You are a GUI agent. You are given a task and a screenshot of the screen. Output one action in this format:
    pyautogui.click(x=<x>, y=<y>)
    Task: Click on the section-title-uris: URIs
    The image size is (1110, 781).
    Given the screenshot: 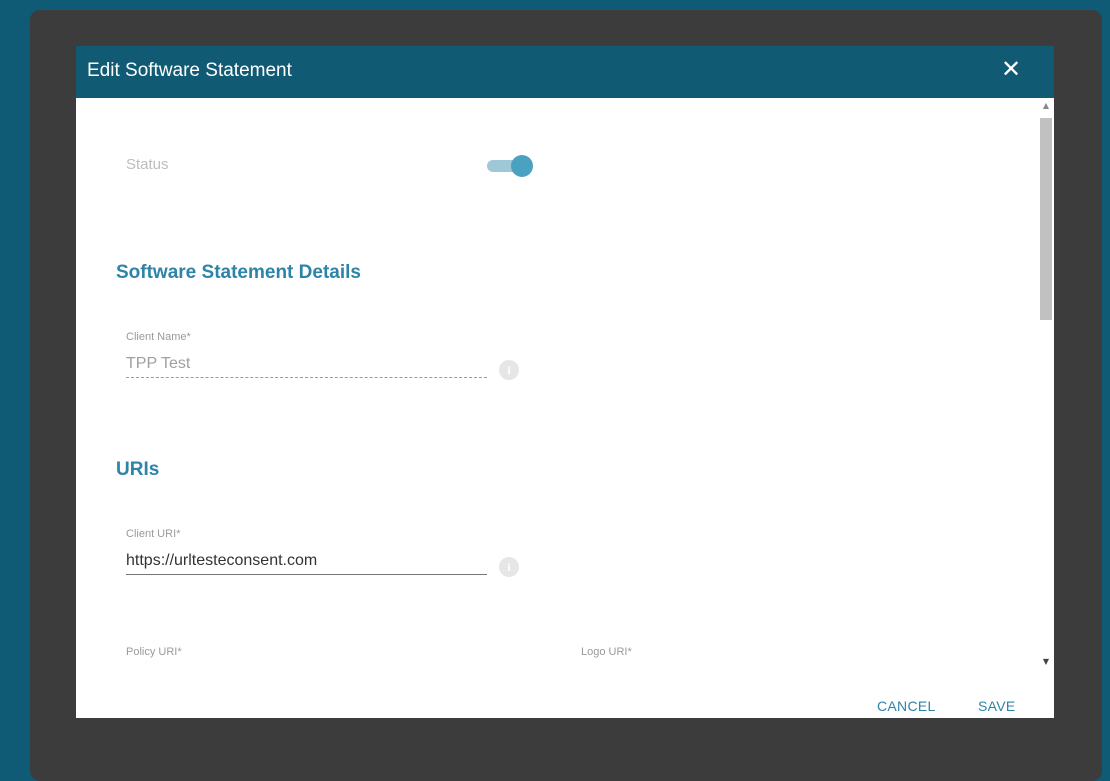 What is the action you would take?
    pyautogui.click(x=138, y=469)
    